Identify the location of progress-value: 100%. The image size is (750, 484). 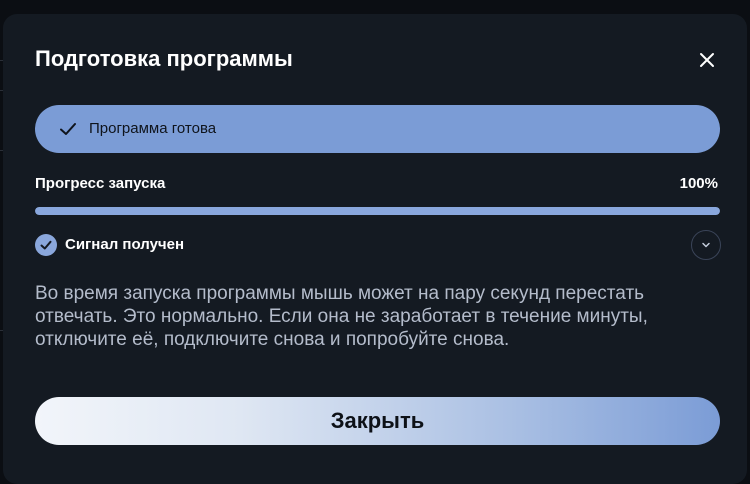
(698, 183).